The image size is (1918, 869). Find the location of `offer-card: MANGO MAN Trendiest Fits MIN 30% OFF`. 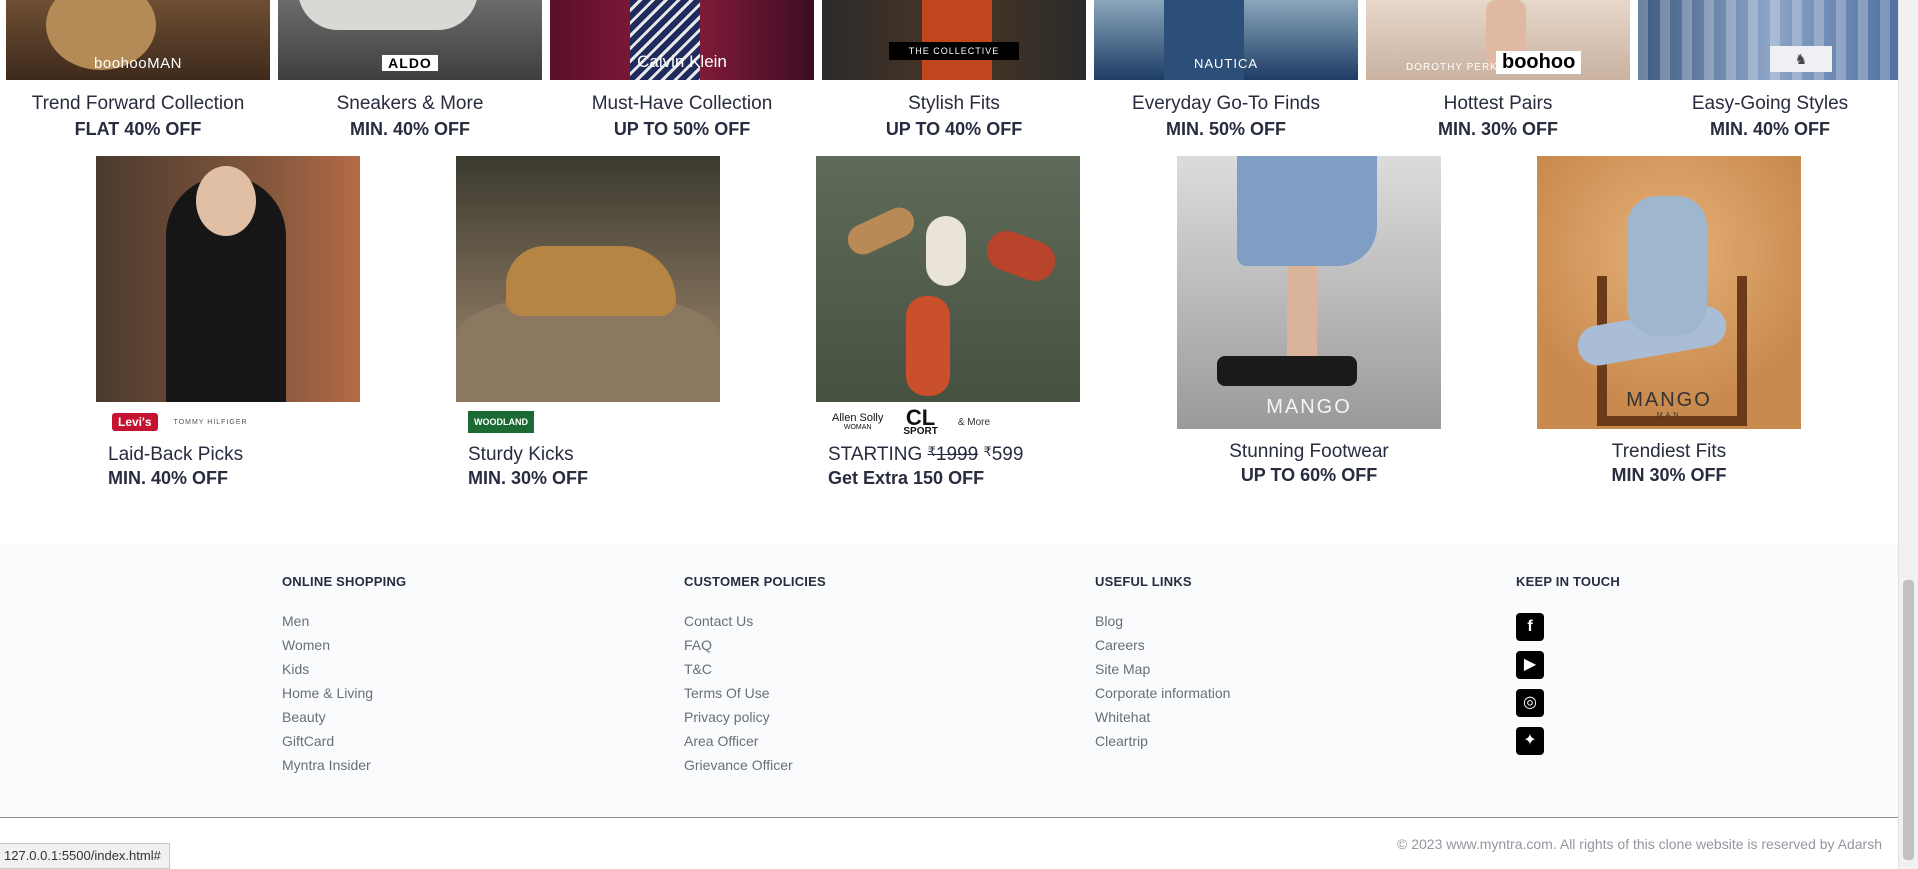

offer-card: MANGO MAN Trendiest Fits MIN 30% OFF is located at coordinates (1669, 321).